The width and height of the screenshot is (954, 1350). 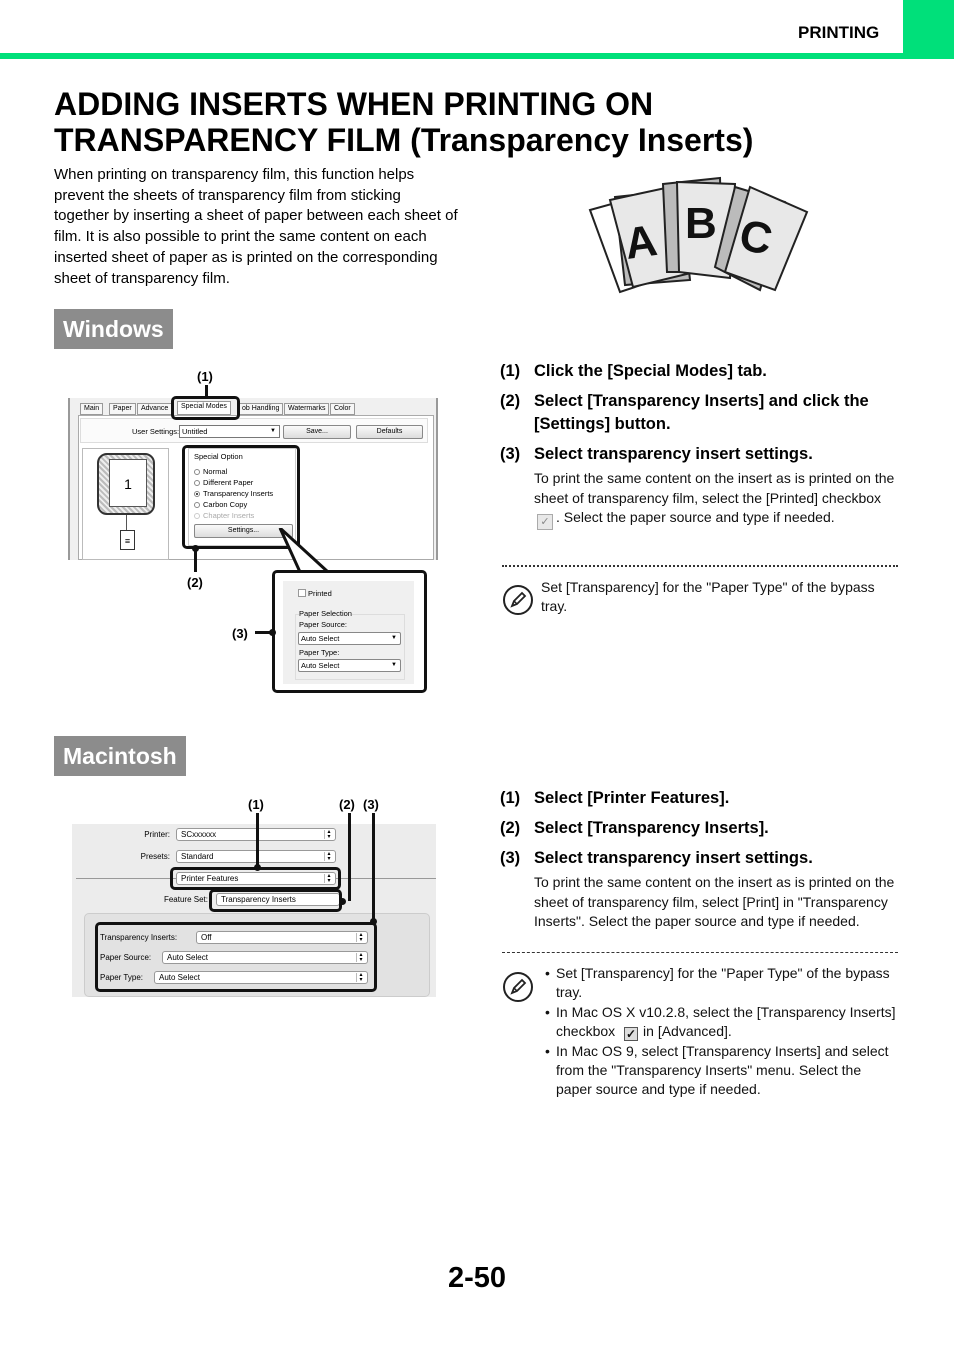 What do you see at coordinates (319, 652) in the screenshot?
I see `paper-type-label: Paper Type:` at bounding box center [319, 652].